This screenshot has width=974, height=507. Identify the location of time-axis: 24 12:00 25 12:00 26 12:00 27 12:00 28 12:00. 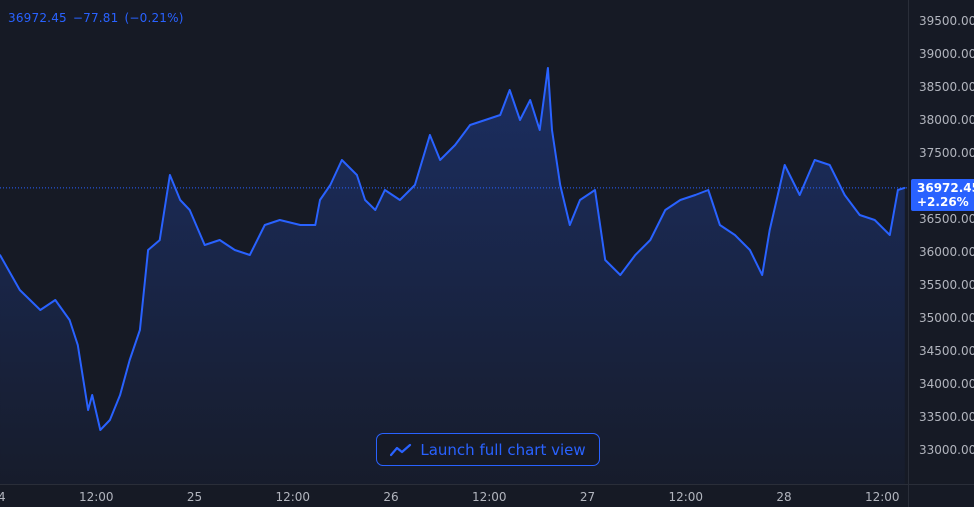
(450, 497).